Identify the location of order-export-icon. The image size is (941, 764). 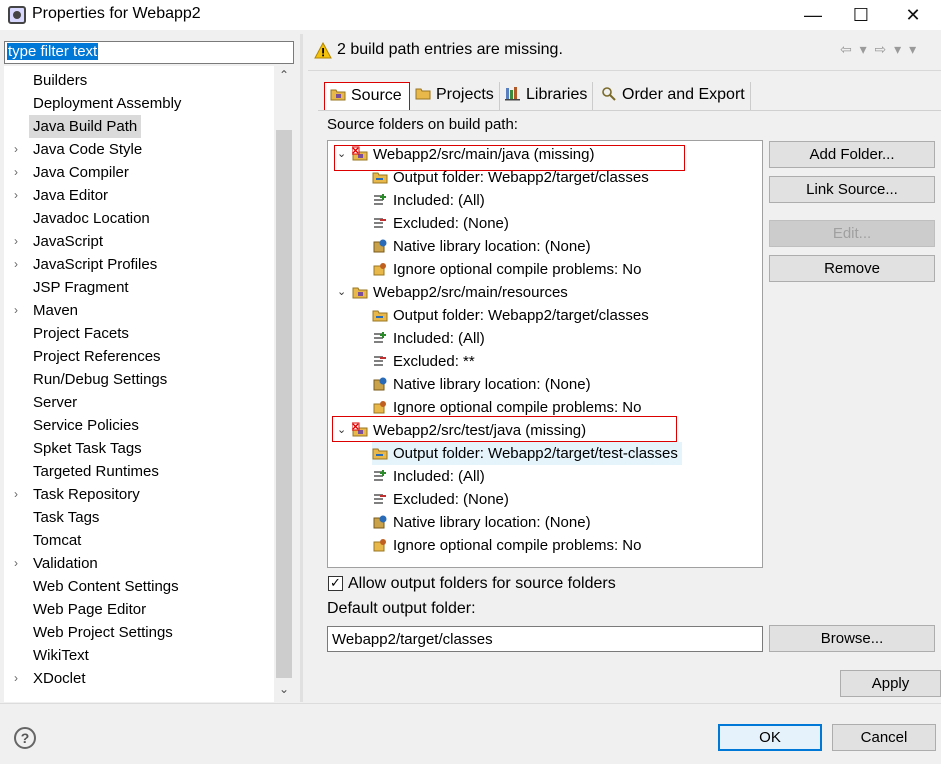
(609, 94).